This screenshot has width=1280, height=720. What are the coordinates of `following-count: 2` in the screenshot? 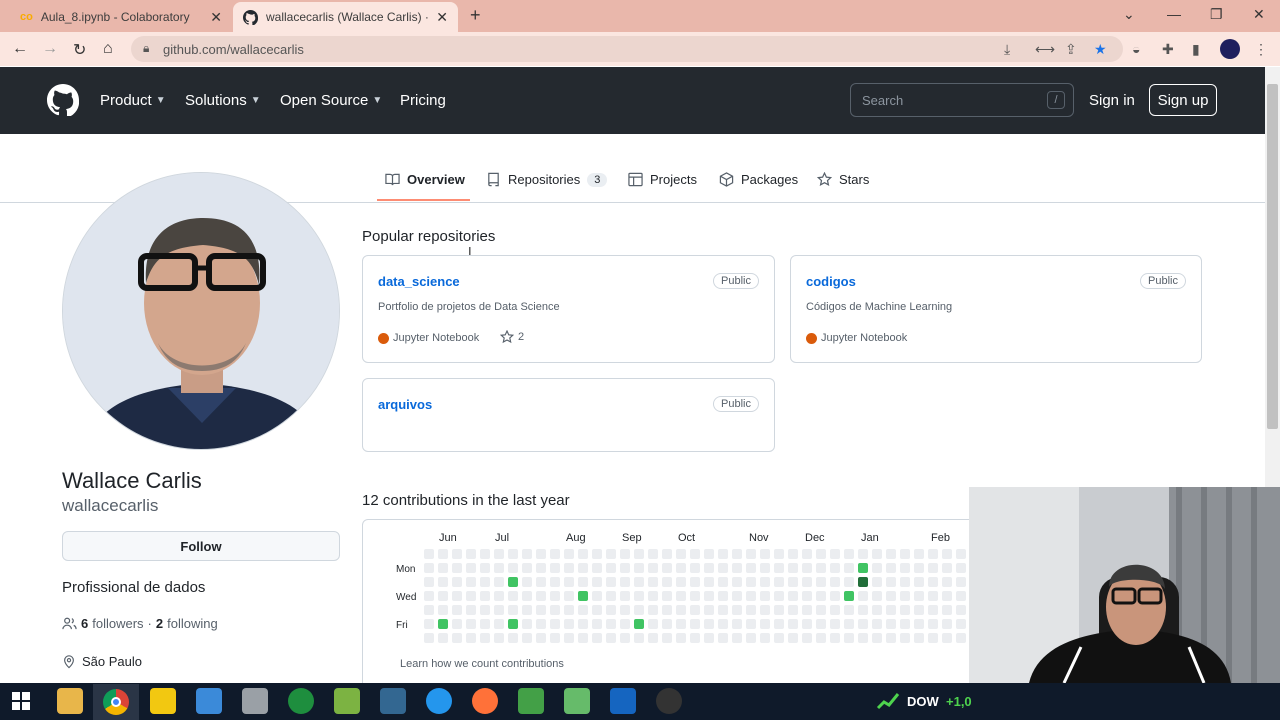 It's located at (159, 623).